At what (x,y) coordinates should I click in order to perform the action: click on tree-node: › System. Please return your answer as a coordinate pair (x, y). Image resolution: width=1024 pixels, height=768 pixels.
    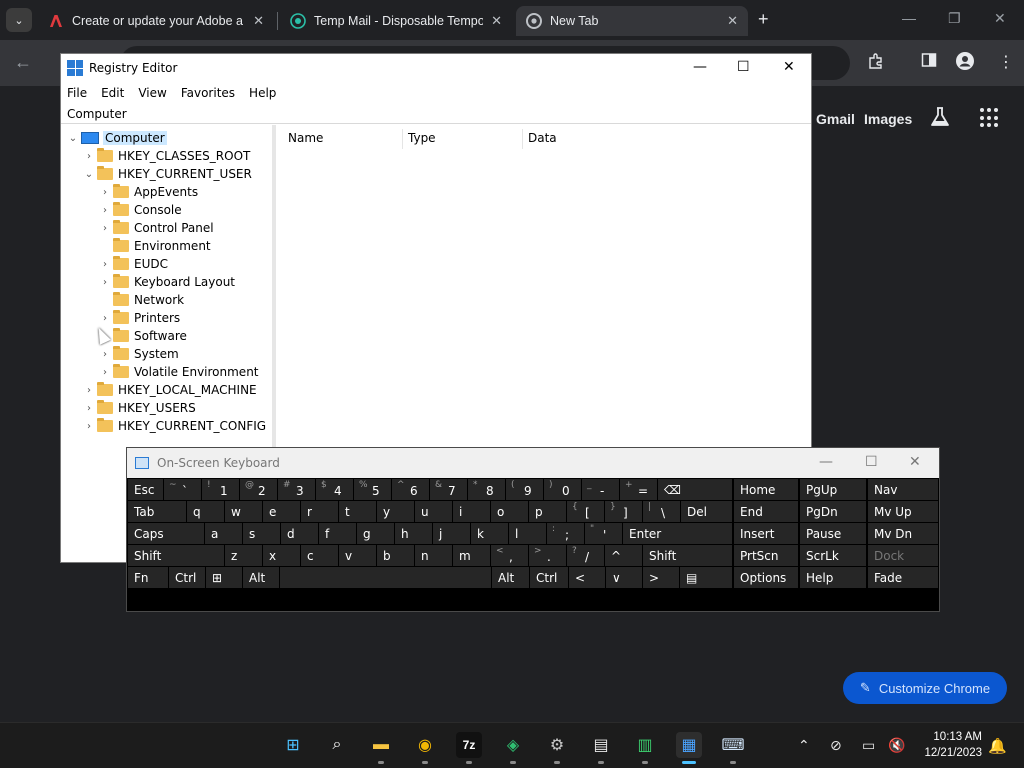
    Looking at the image, I should click on (139, 354).